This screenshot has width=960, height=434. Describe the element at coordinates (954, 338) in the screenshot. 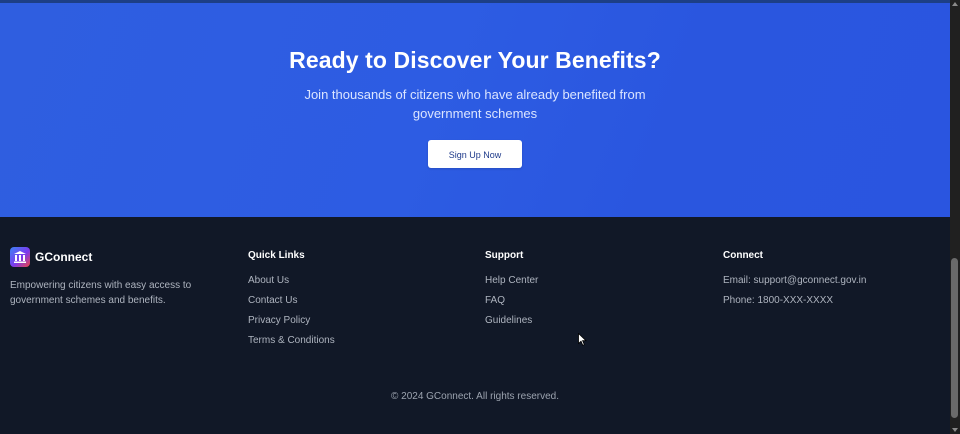

I see `scrollbar-thumb` at that location.